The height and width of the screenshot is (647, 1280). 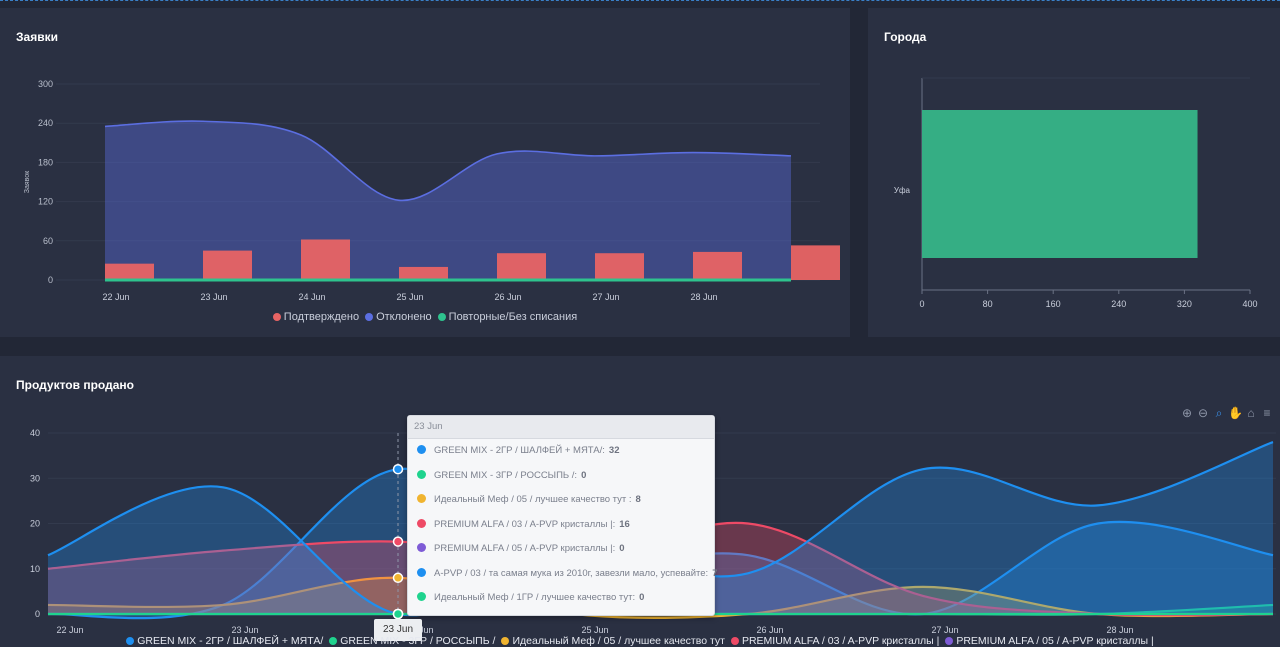 What do you see at coordinates (244, 630) in the screenshot?
I see `x-tick-label: 23 Jun` at bounding box center [244, 630].